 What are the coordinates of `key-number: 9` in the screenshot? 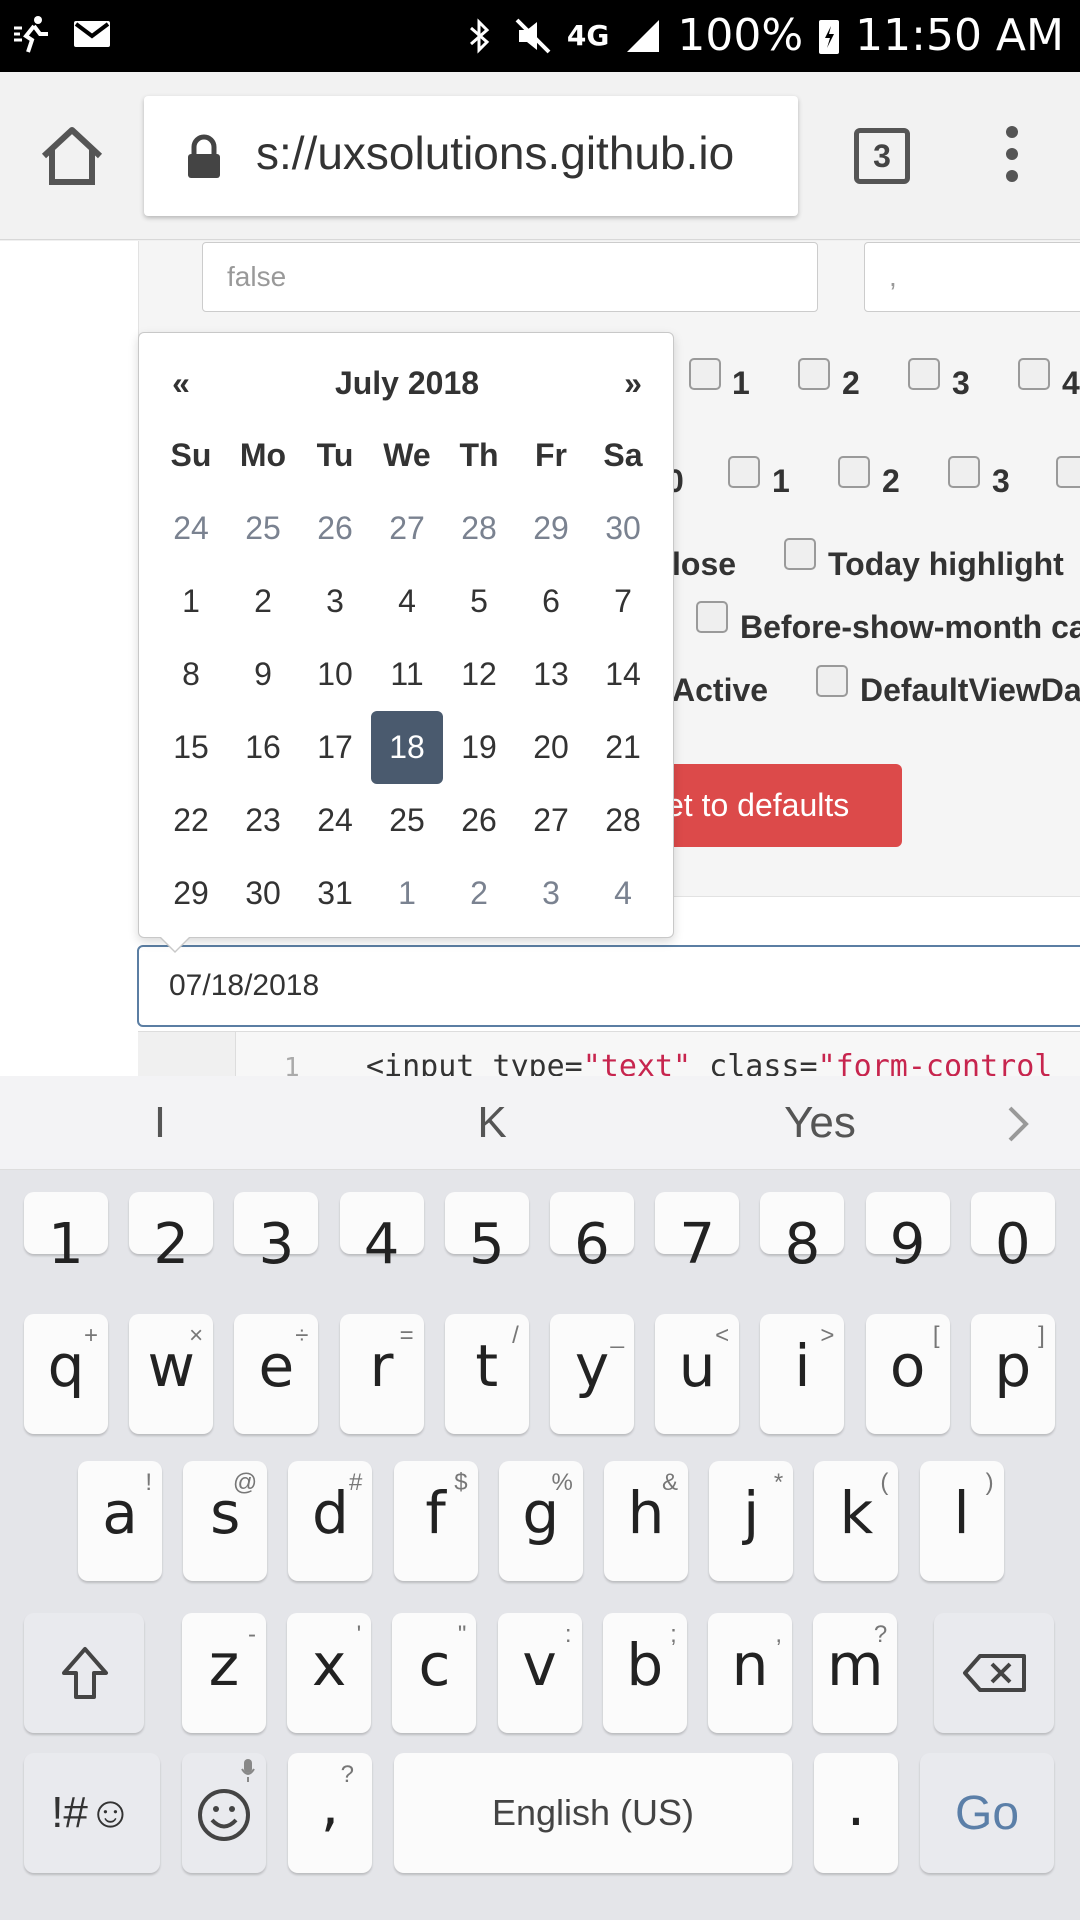 It's located at (907, 1234).